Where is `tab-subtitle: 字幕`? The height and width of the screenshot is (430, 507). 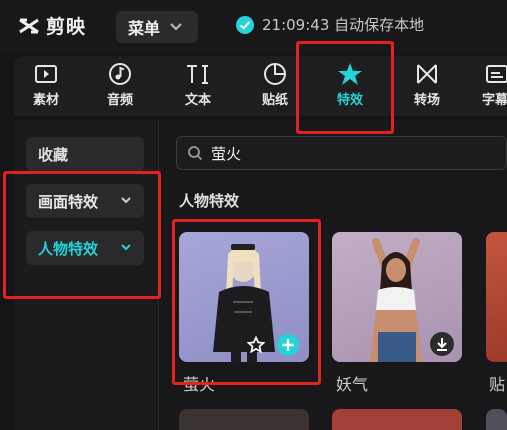 tab-subtitle: 字幕 is located at coordinates (489, 86).